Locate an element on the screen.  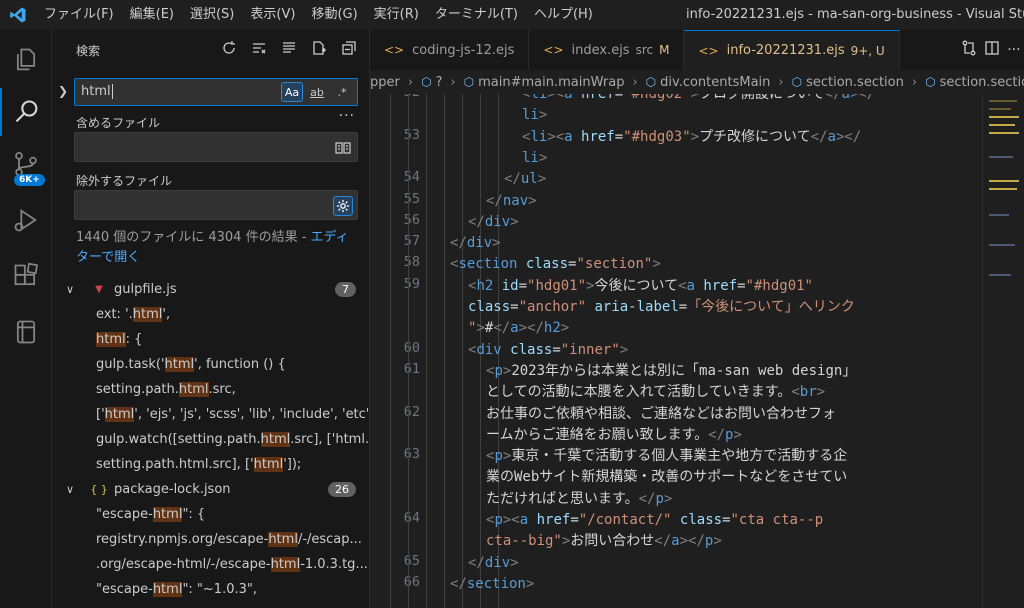
match-prefix: .org/escape-html/-/escape- is located at coordinates (183, 564).